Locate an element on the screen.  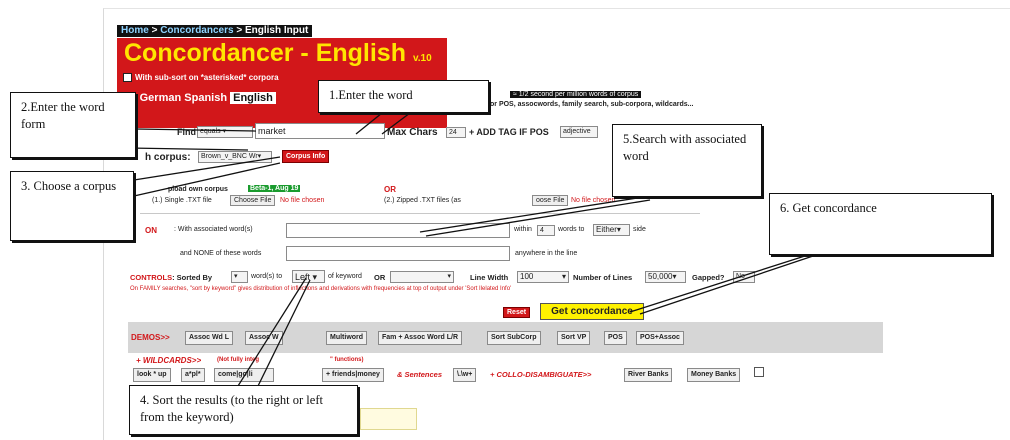
zipped-label: (2.) Zipped .TXT files (as is located at coordinates (422, 200).